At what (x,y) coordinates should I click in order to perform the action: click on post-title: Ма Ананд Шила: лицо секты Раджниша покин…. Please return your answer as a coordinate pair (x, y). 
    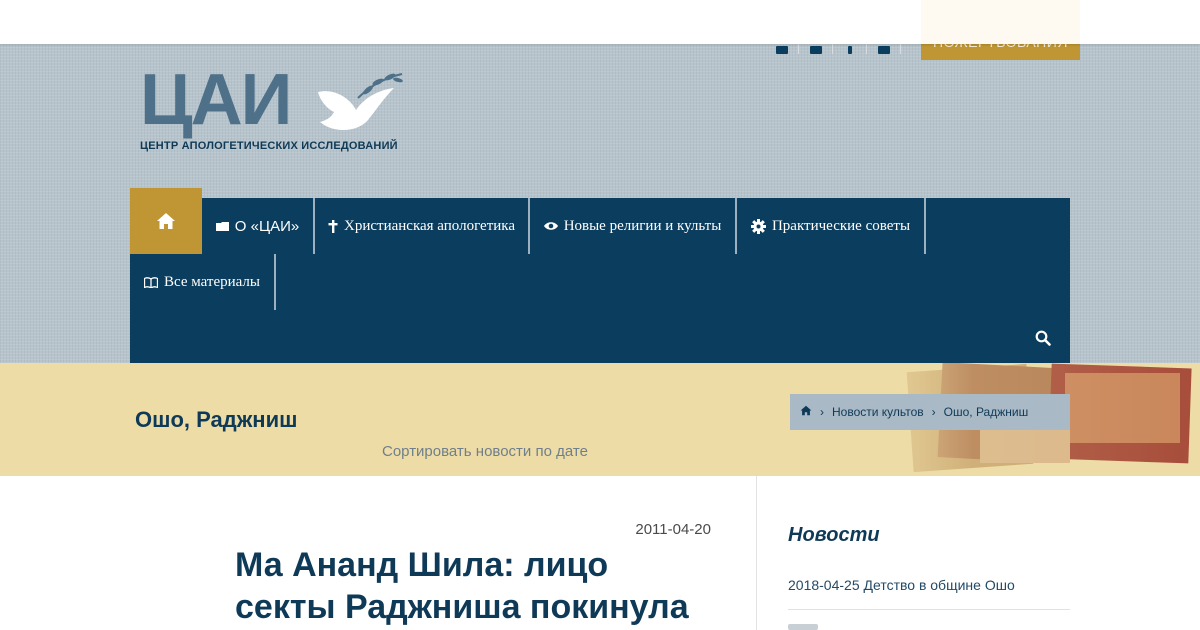
    Looking at the image, I should click on (475, 586).